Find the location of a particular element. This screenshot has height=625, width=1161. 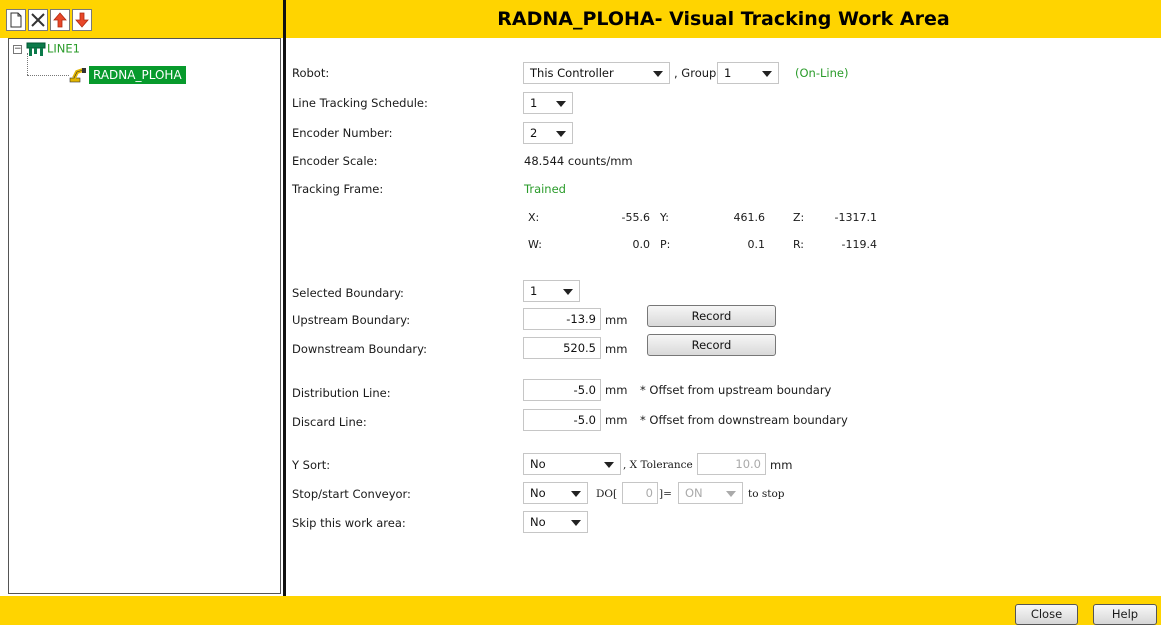

distribution-line-label: Distribution Line: is located at coordinates (341, 393).